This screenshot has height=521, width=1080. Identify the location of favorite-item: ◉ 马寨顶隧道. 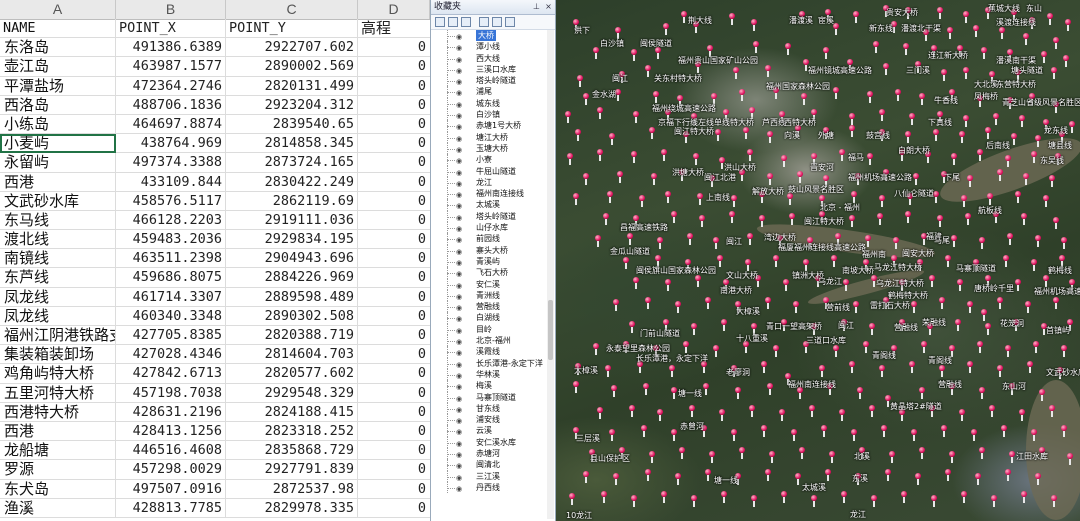
(489, 397).